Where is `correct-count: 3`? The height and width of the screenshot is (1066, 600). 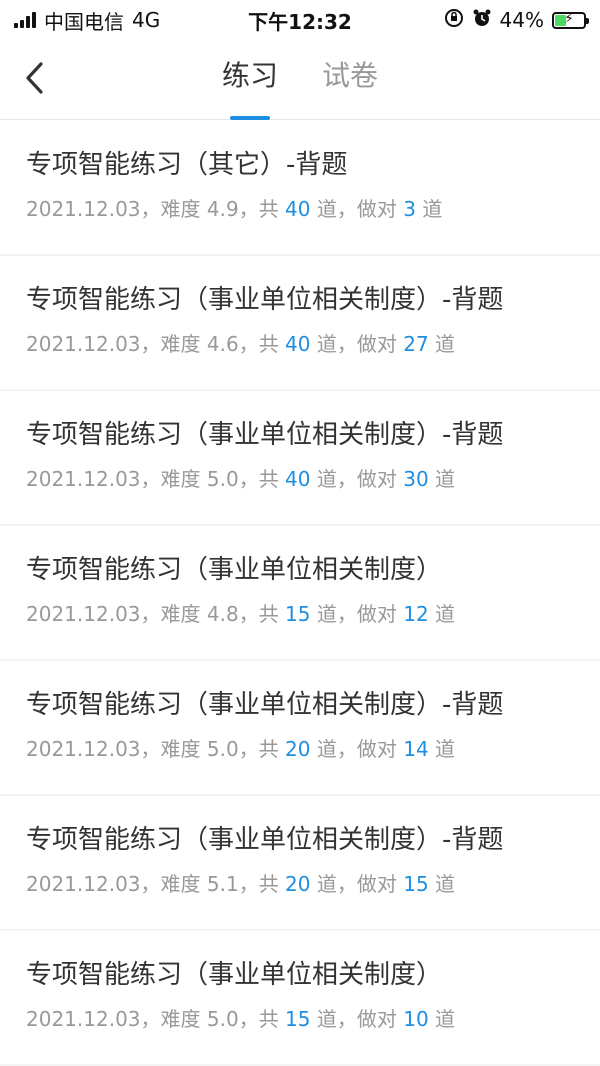
correct-count: 3 is located at coordinates (409, 209).